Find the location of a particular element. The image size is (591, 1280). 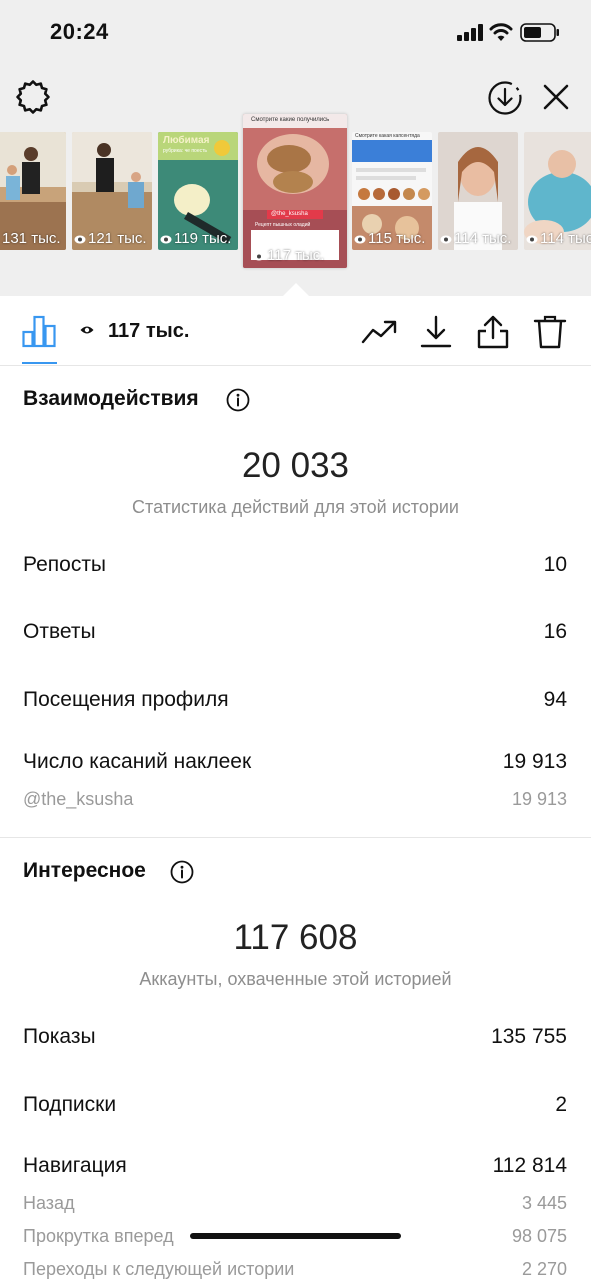

sub-value-mention: 19 913 is located at coordinates (539, 799).